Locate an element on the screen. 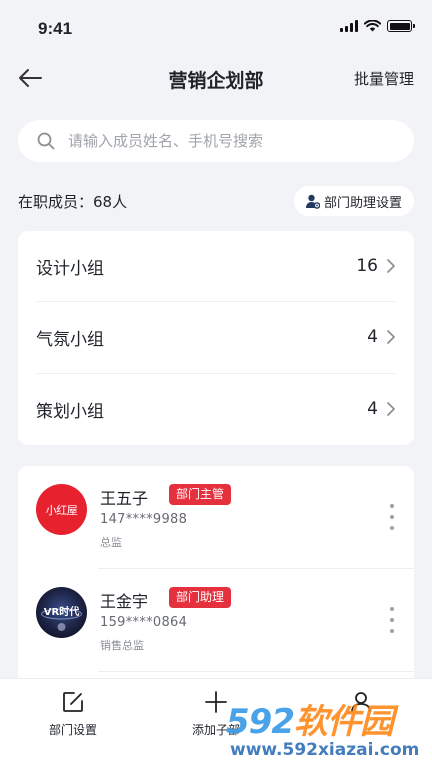 The image size is (432, 768). member-phone: 159****0864 is located at coordinates (144, 622).